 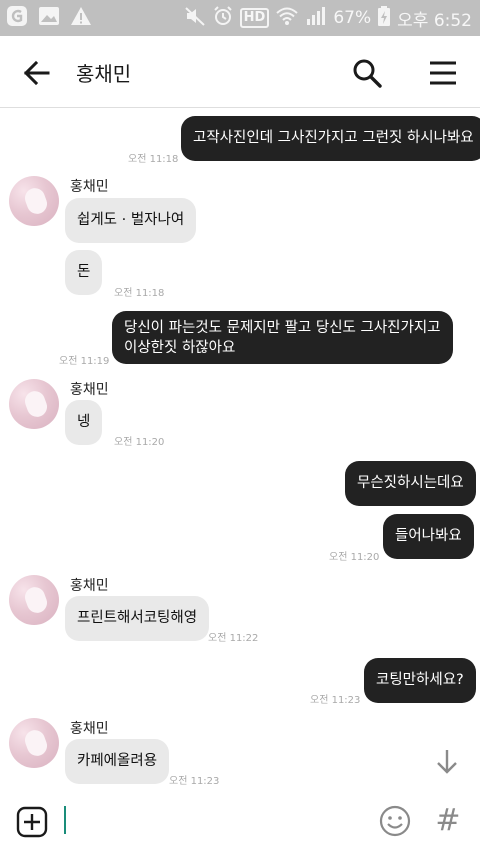 I want to click on scroll-to-bottom-button, so click(x=447, y=761).